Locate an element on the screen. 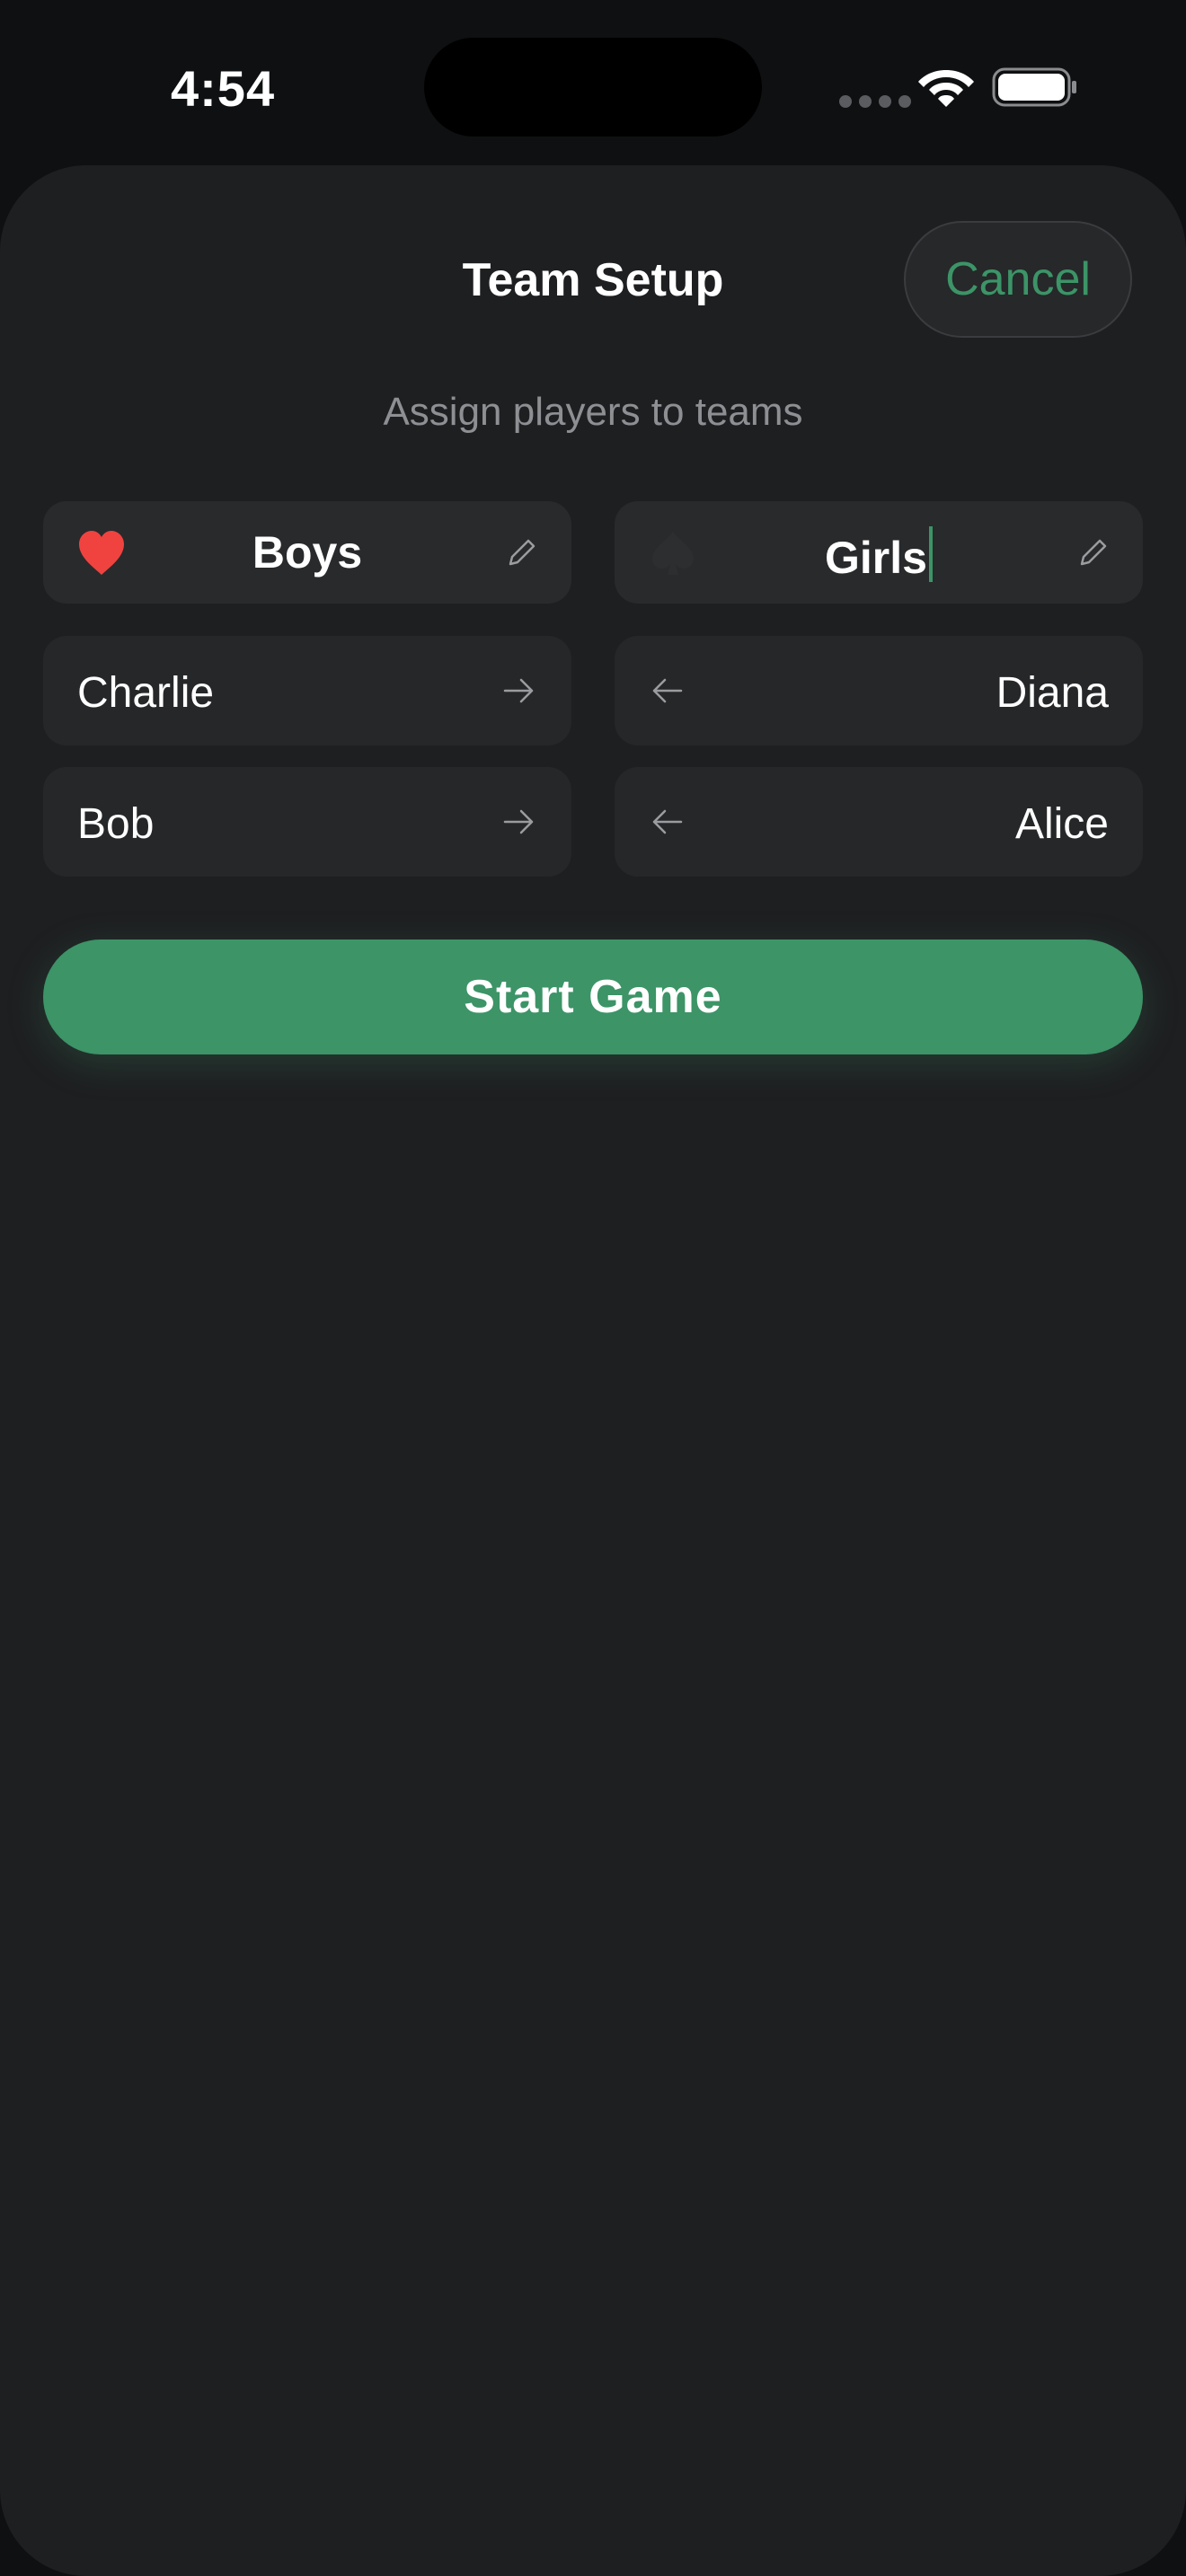 Image resolution: width=1186 pixels, height=2576 pixels. player-name: Bob is located at coordinates (116, 824).